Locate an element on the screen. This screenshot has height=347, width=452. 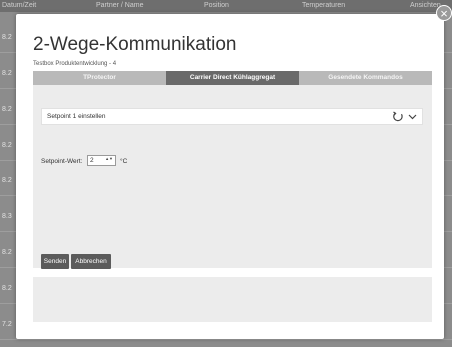
dialog-title: 2-Wege-Kommunikation is located at coordinates (135, 44).